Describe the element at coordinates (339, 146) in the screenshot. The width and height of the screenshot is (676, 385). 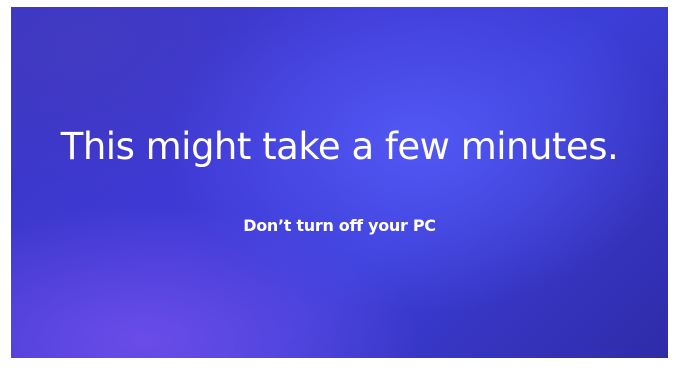
I see `update-message: This might take a few minutes.` at that location.